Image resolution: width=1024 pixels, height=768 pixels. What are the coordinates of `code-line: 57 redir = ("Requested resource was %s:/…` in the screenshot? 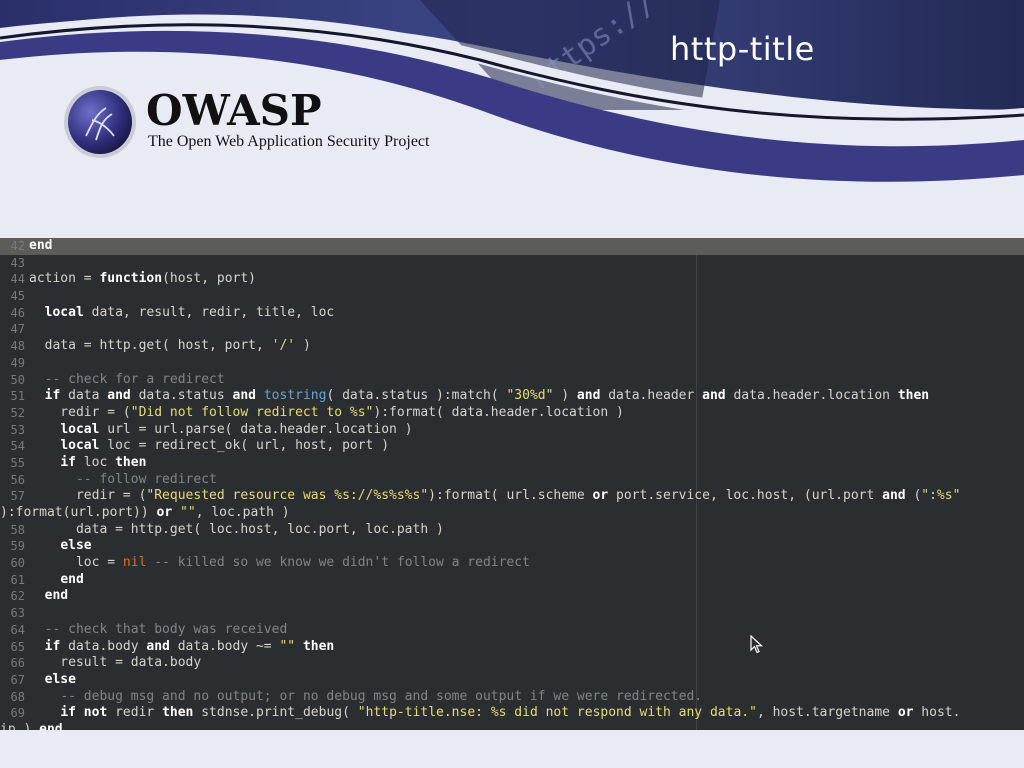 It's located at (512, 496).